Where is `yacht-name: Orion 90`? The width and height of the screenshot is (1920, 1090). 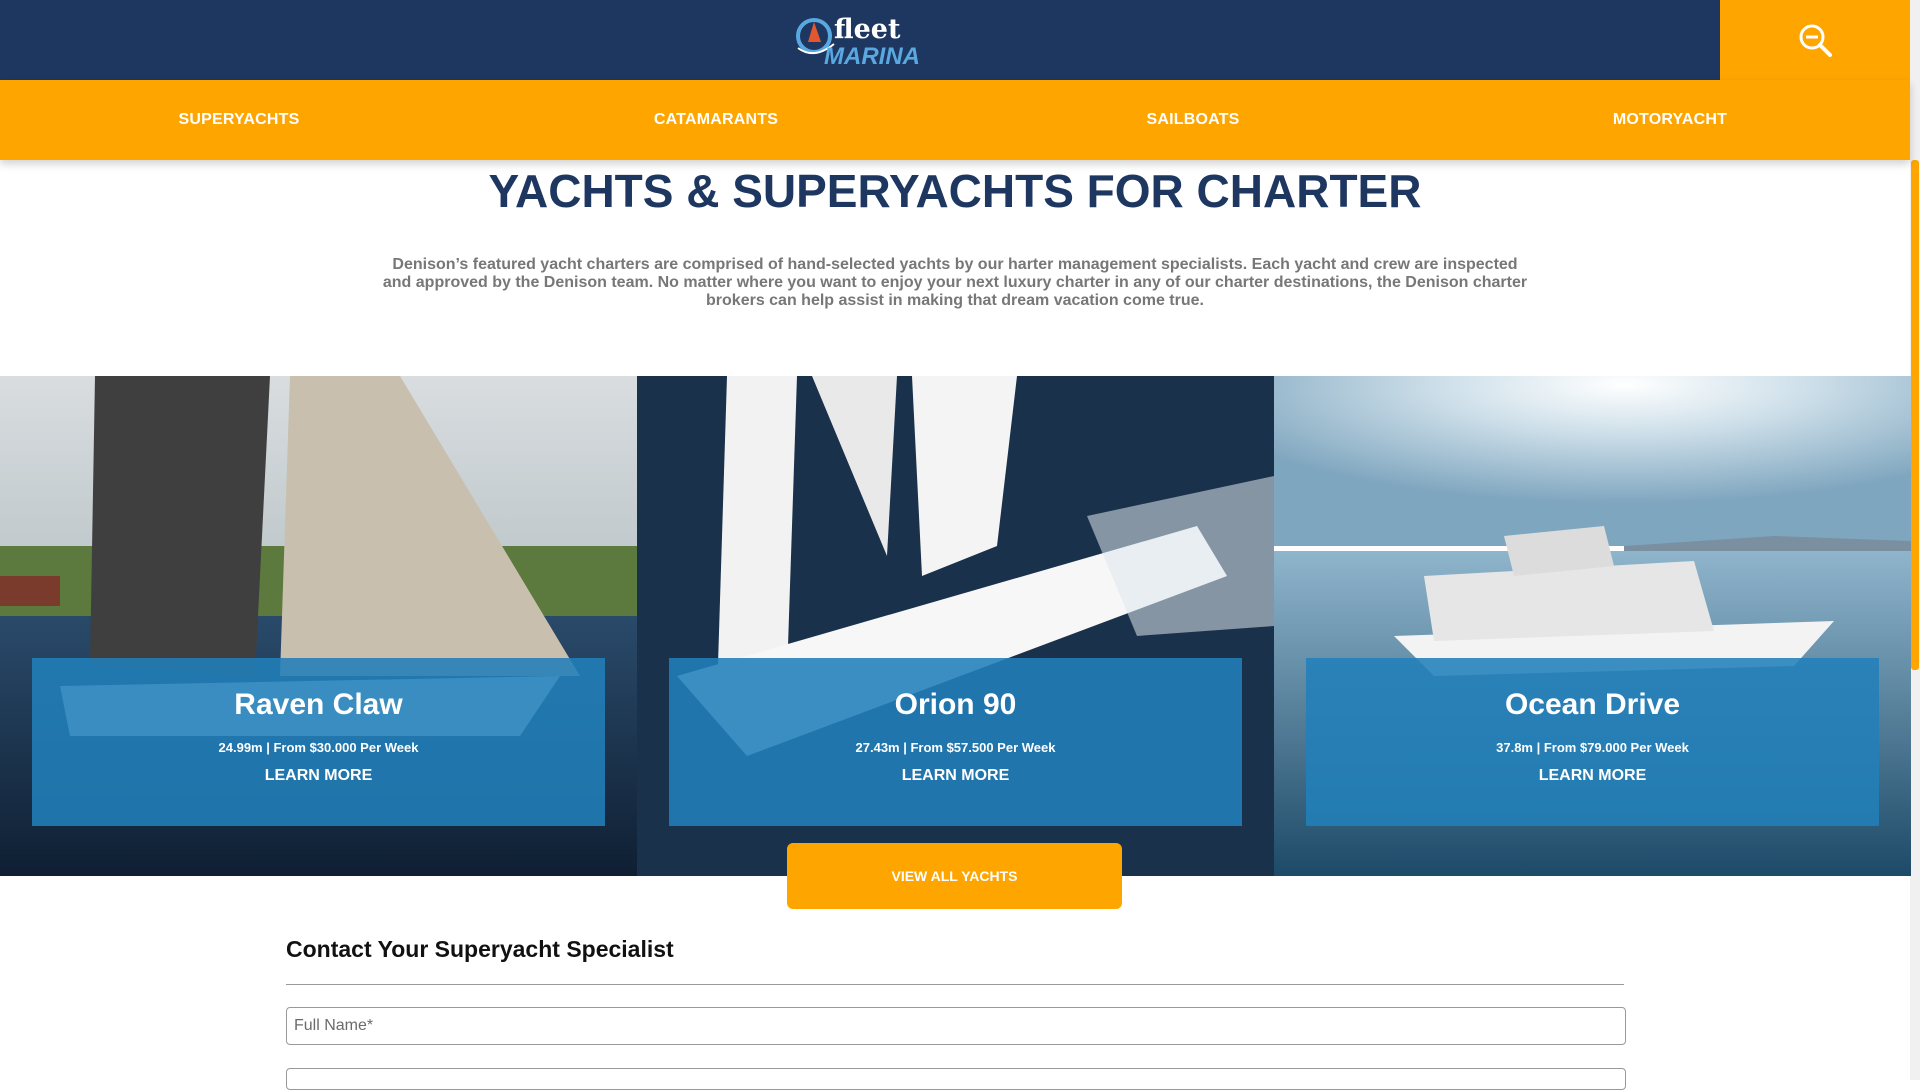 yacht-name: Orion 90 is located at coordinates (955, 704).